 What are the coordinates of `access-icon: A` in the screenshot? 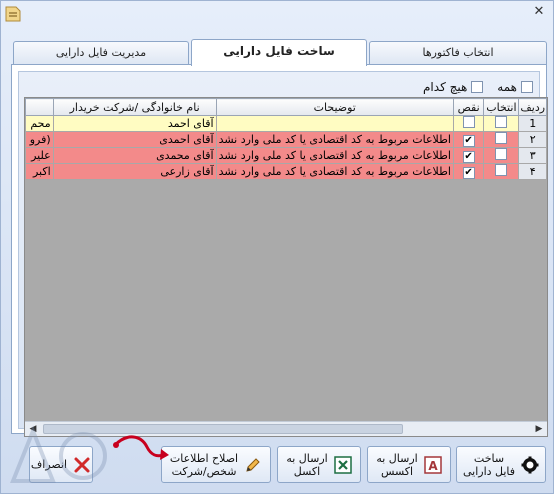 It's located at (432, 464).